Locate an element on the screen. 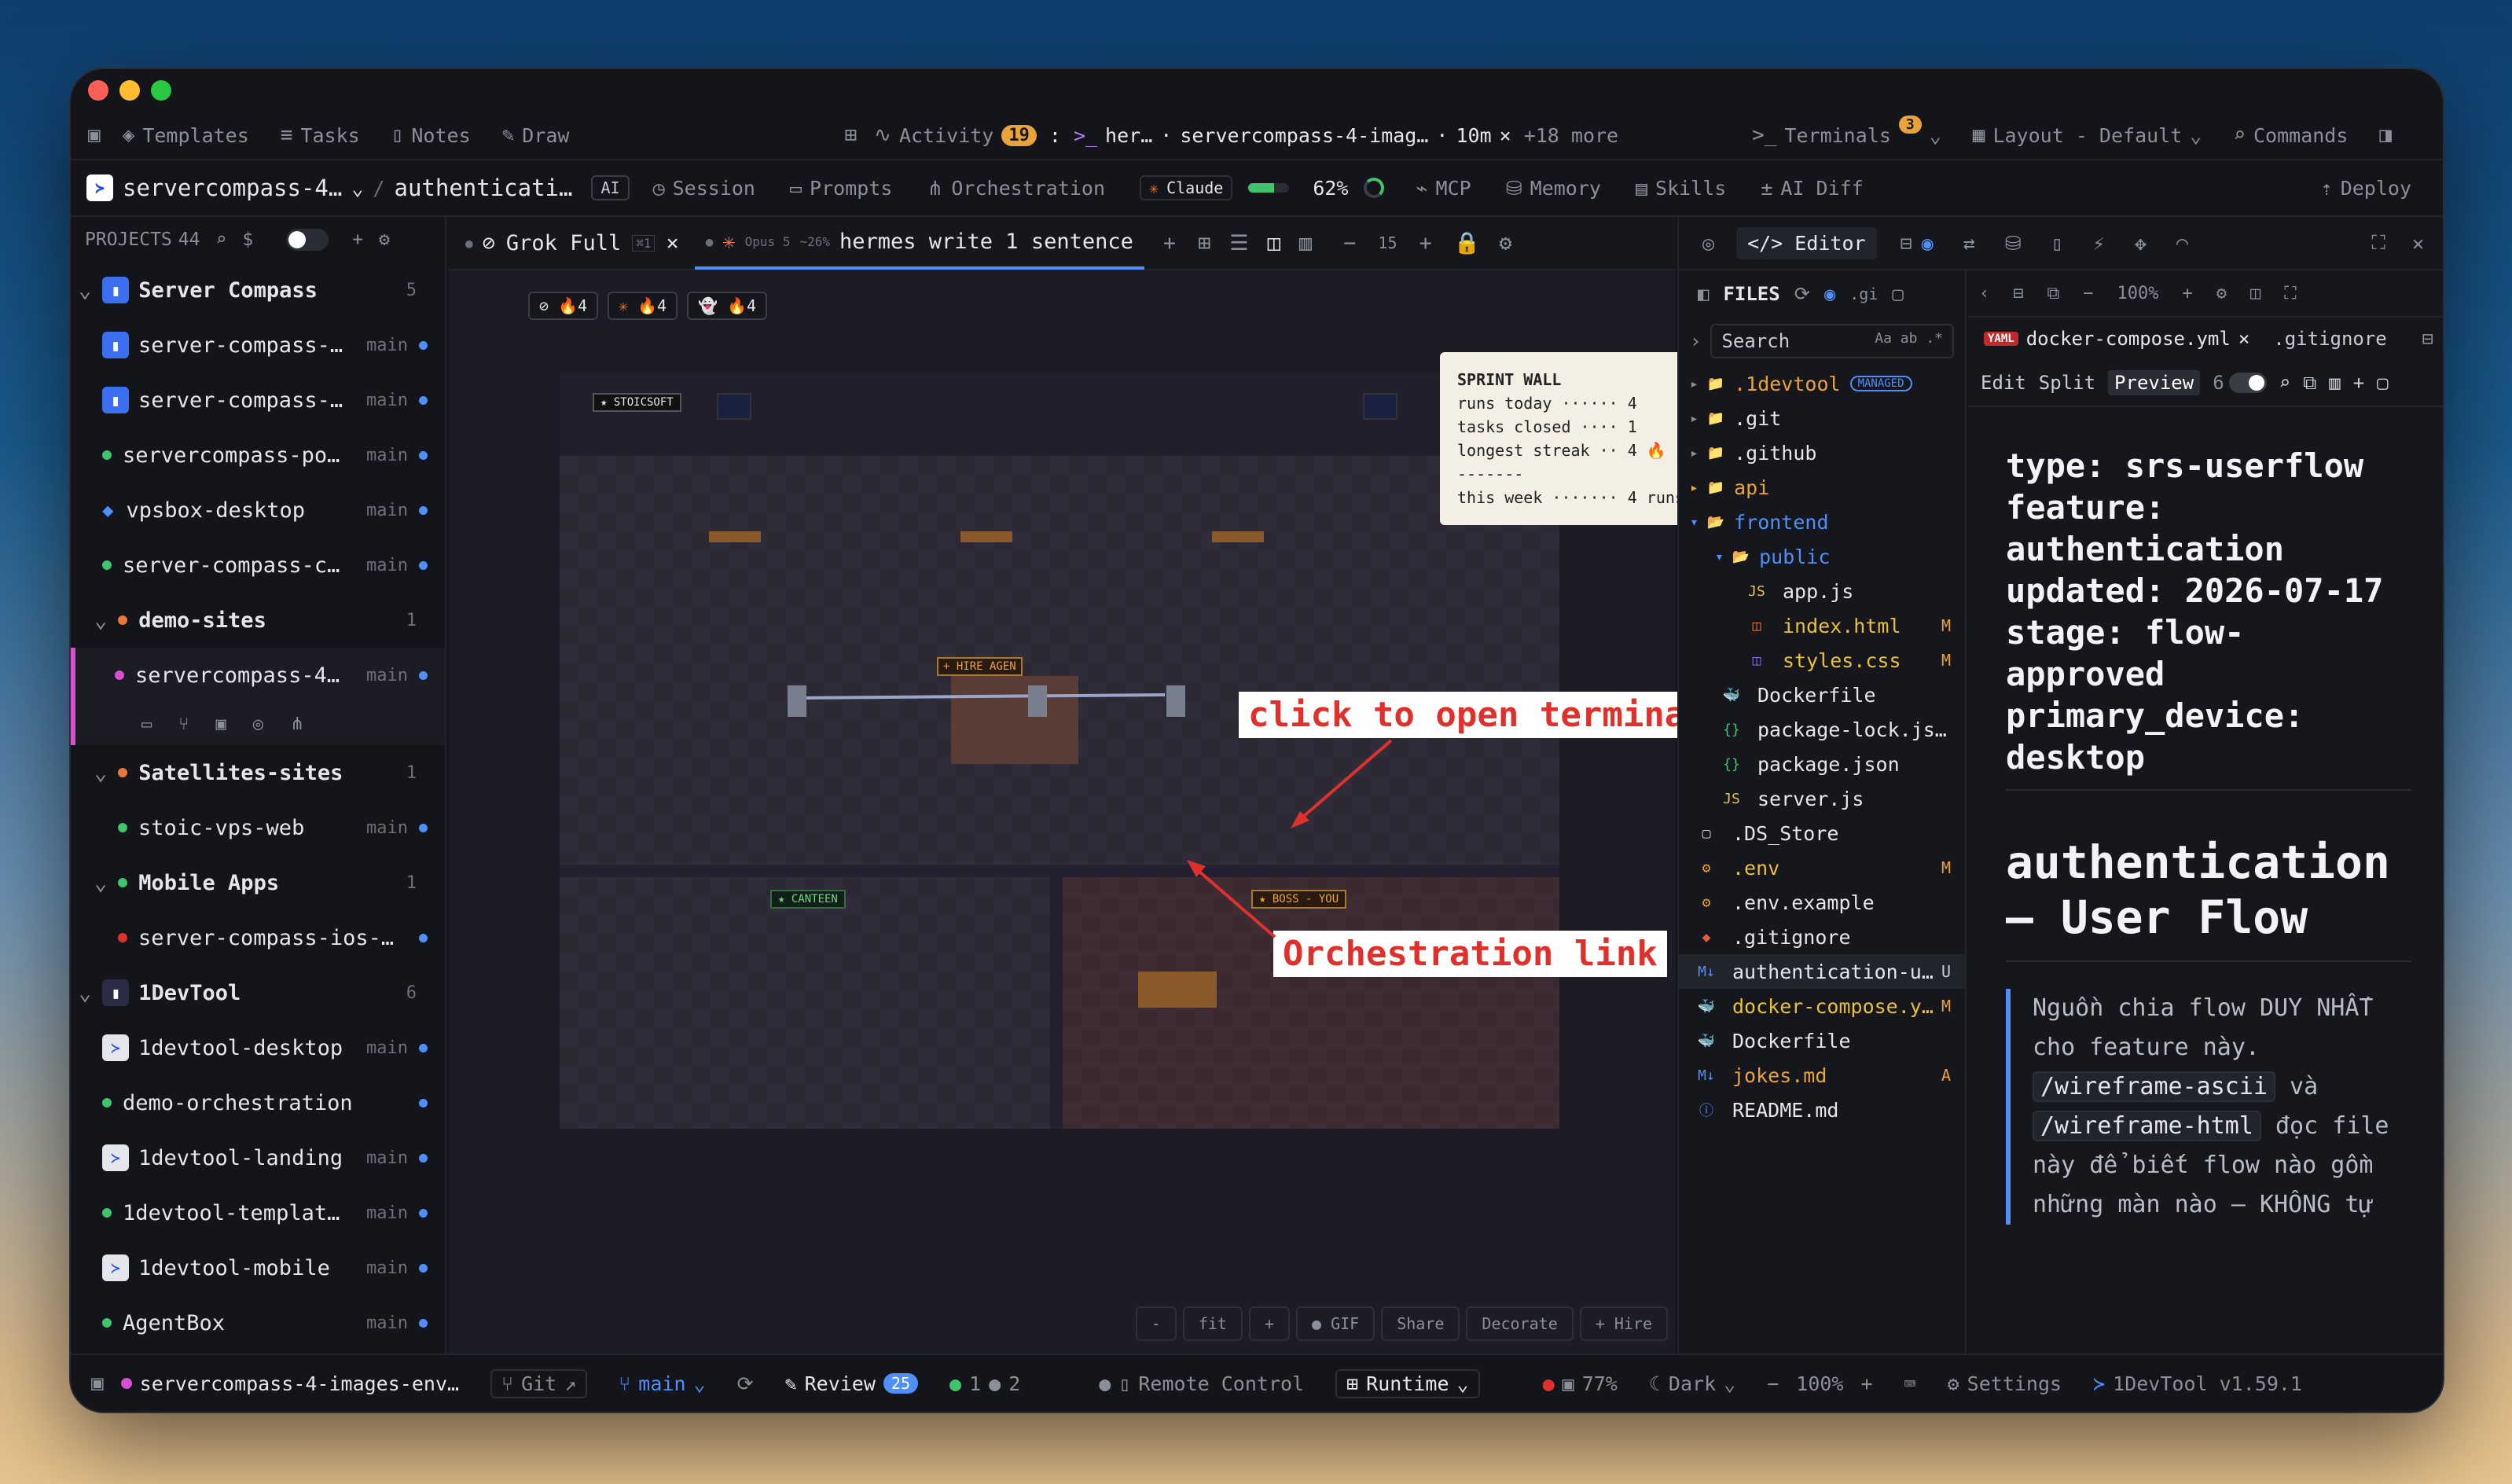 The height and width of the screenshot is (1484, 2512). branch-icon: ⑂ is located at coordinates (183, 724).